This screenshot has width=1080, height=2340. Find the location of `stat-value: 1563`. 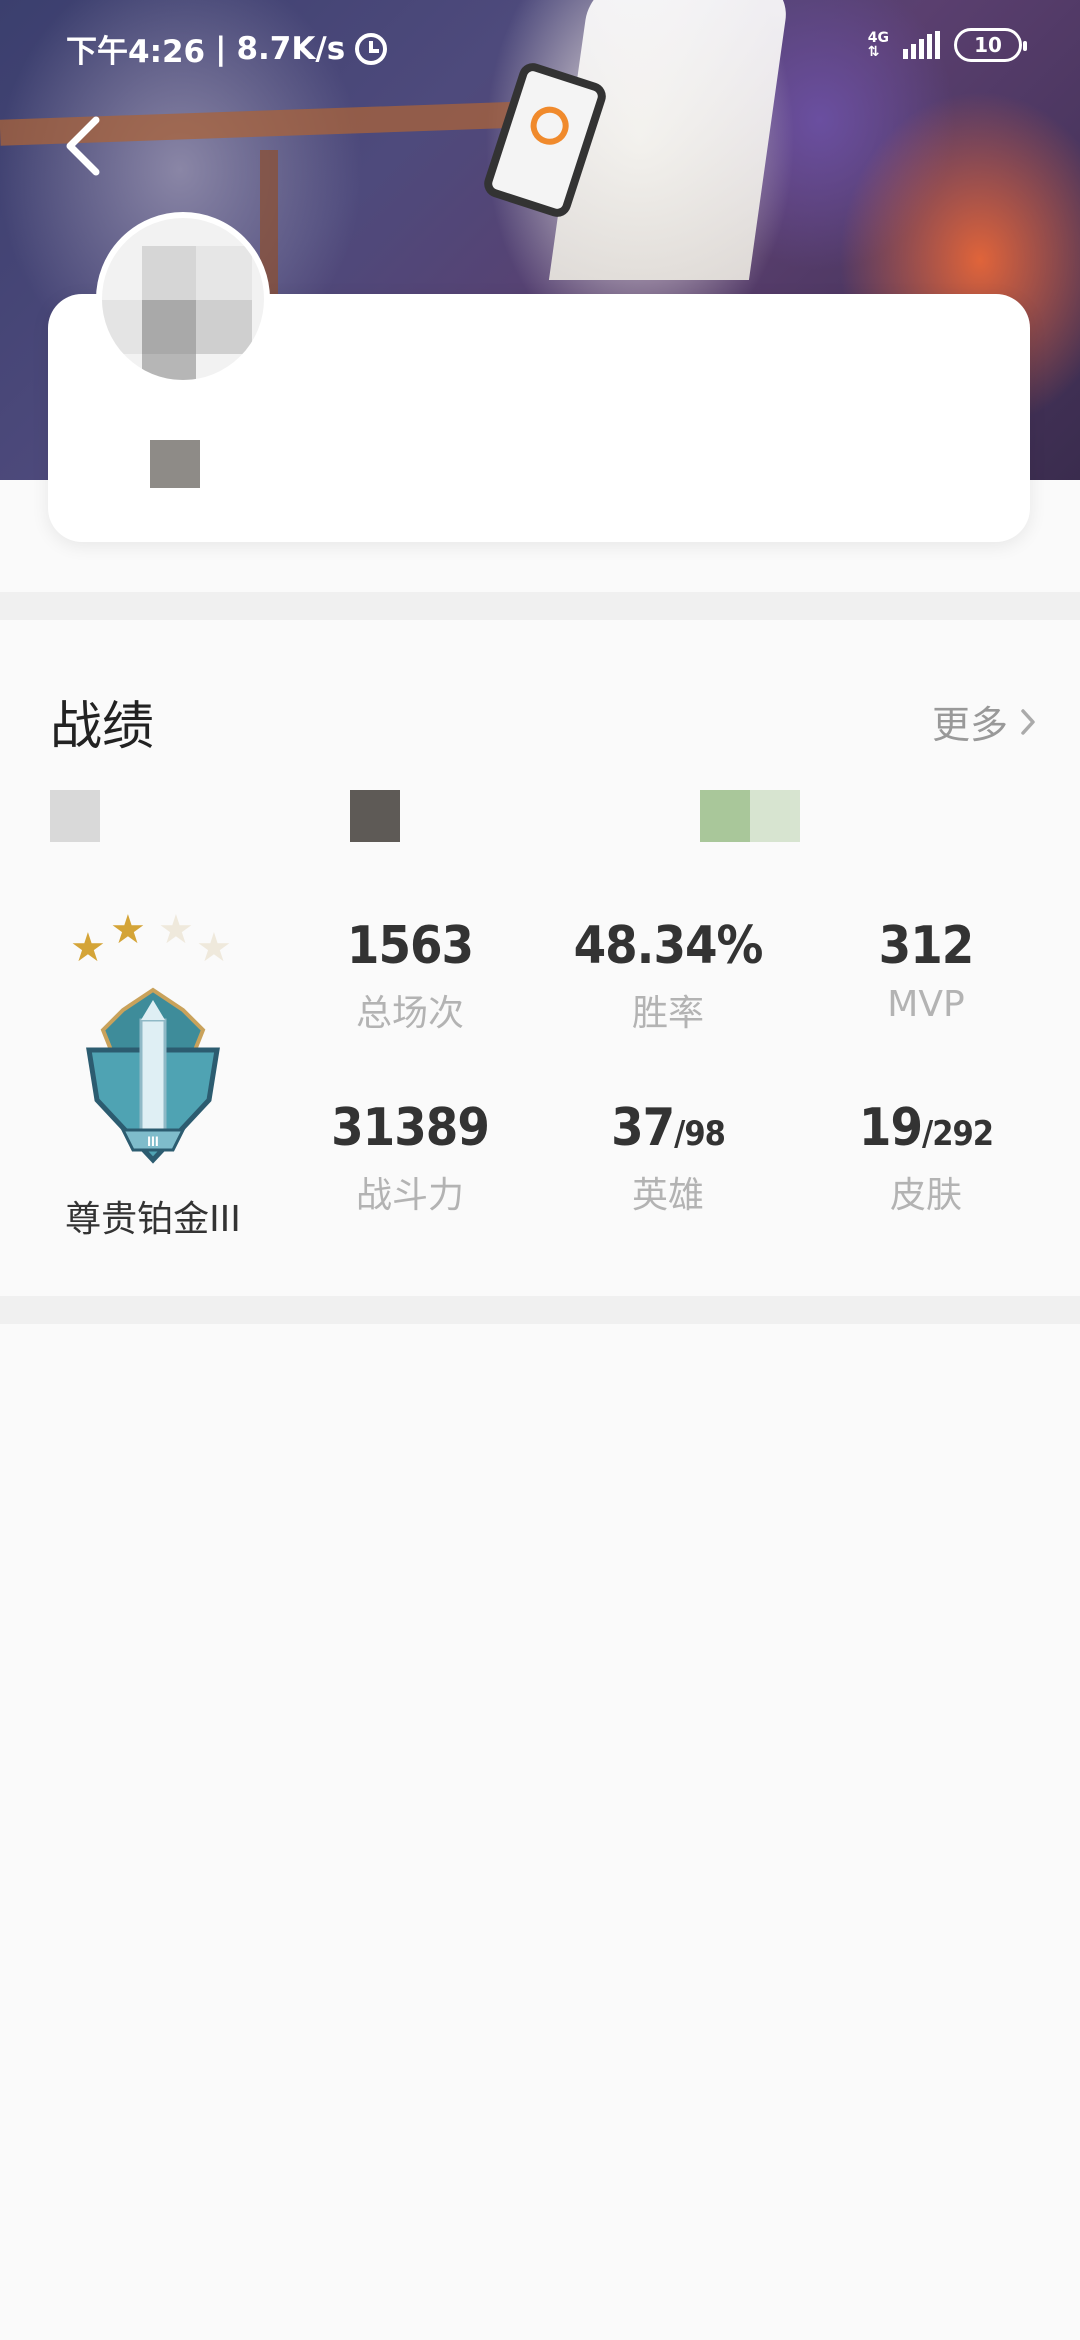

stat-value: 1563 is located at coordinates (410, 946).